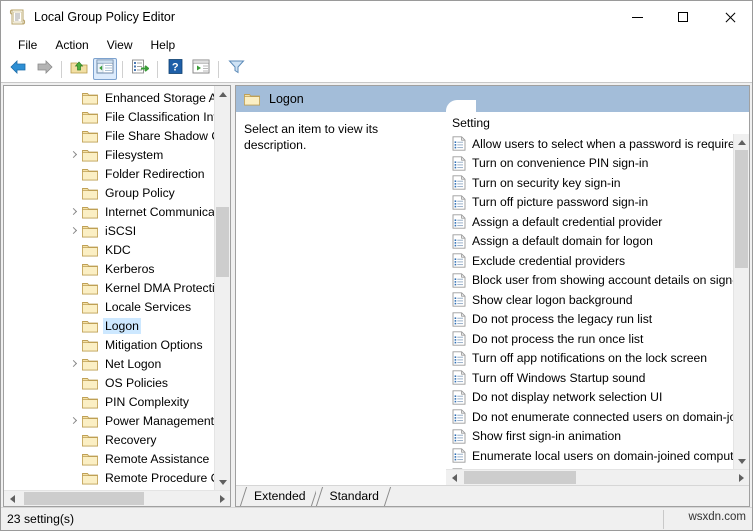 This screenshot has height=531, width=753. What do you see at coordinates (741, 209) in the screenshot?
I see `settings-scroll-thumb` at bounding box center [741, 209].